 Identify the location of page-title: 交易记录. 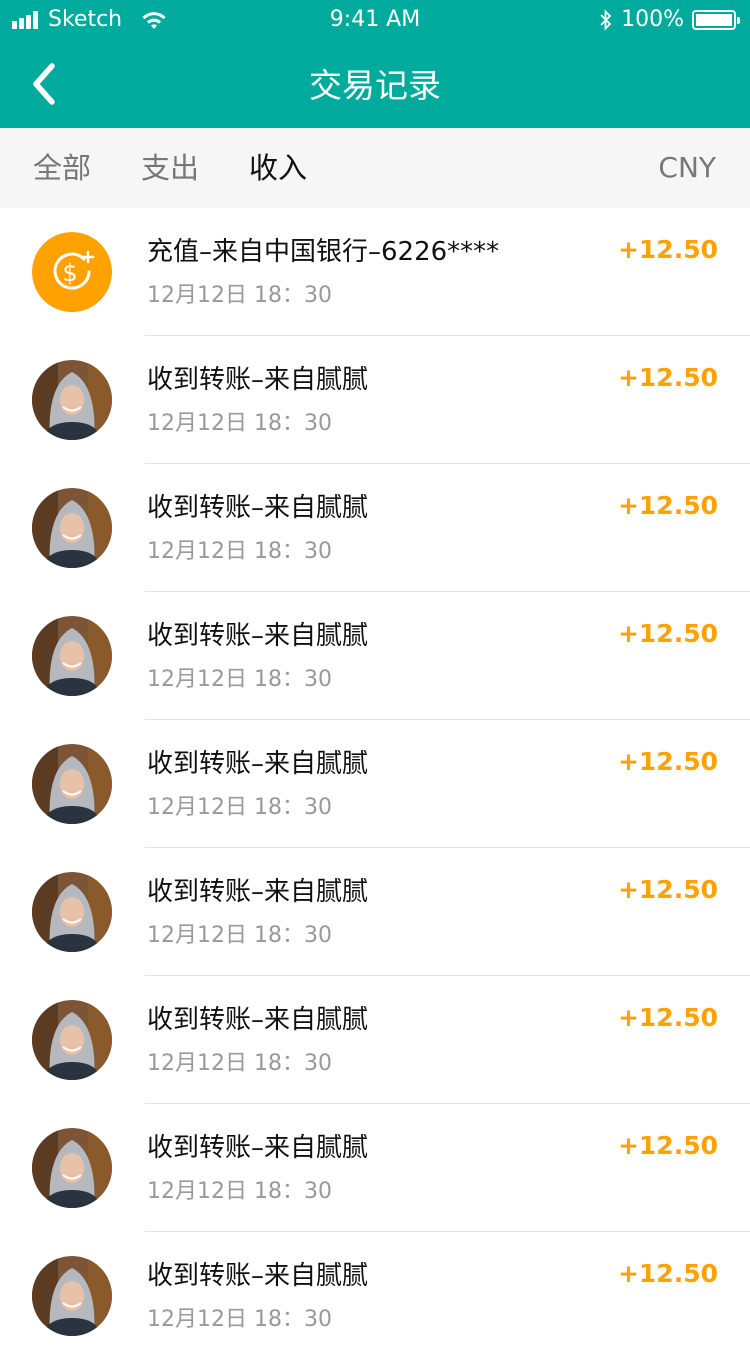
(375, 85).